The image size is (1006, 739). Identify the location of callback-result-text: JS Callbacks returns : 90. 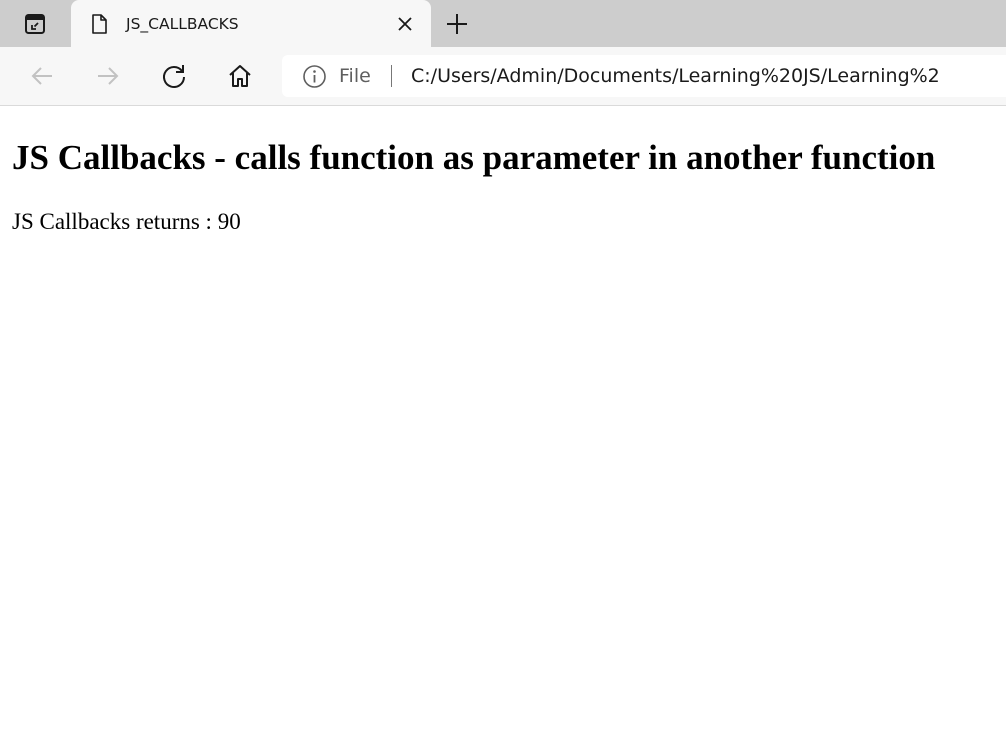
(126, 221).